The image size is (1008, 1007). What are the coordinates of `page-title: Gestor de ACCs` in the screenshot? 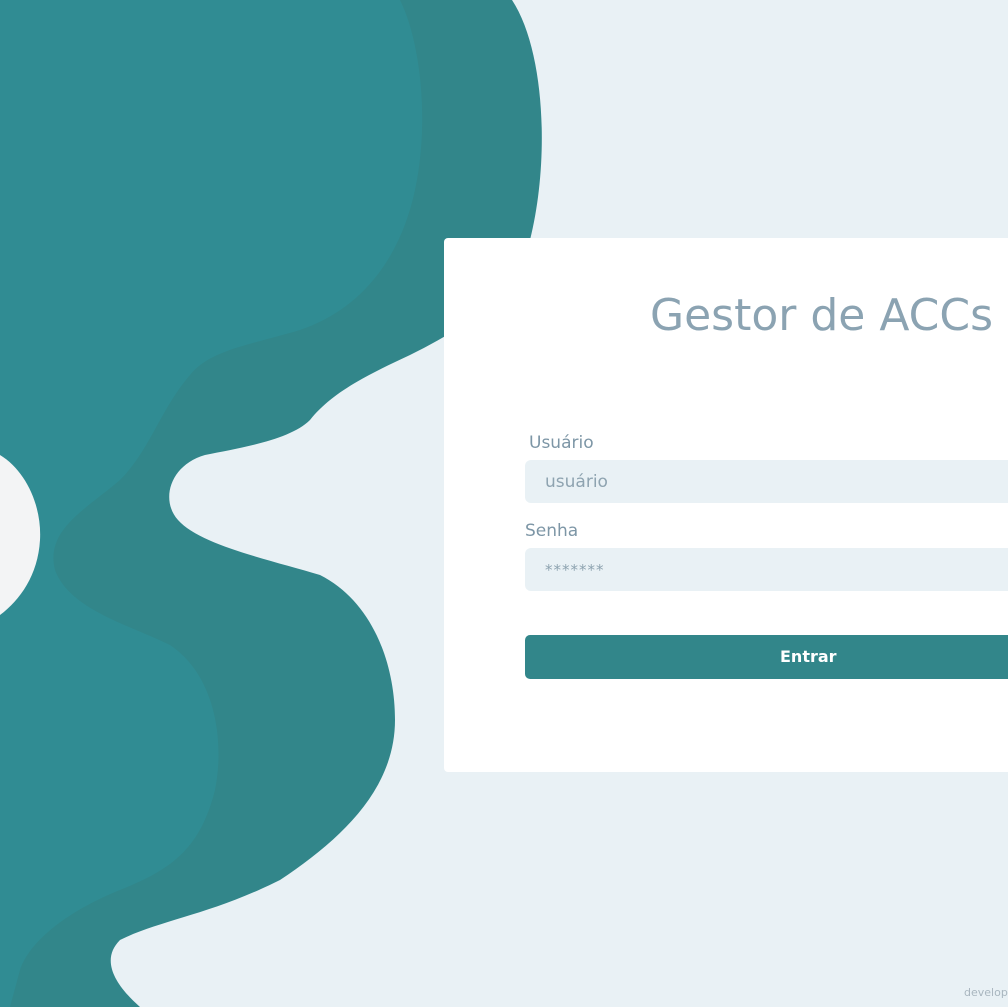 It's located at (822, 315).